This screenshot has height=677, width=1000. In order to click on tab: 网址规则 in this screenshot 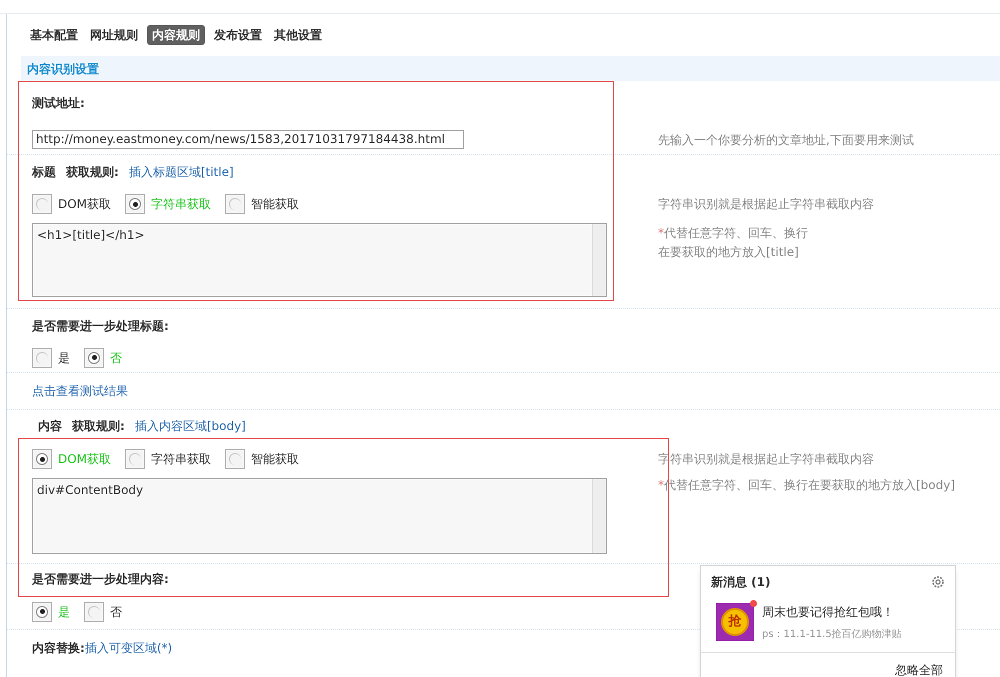, I will do `click(114, 35)`.